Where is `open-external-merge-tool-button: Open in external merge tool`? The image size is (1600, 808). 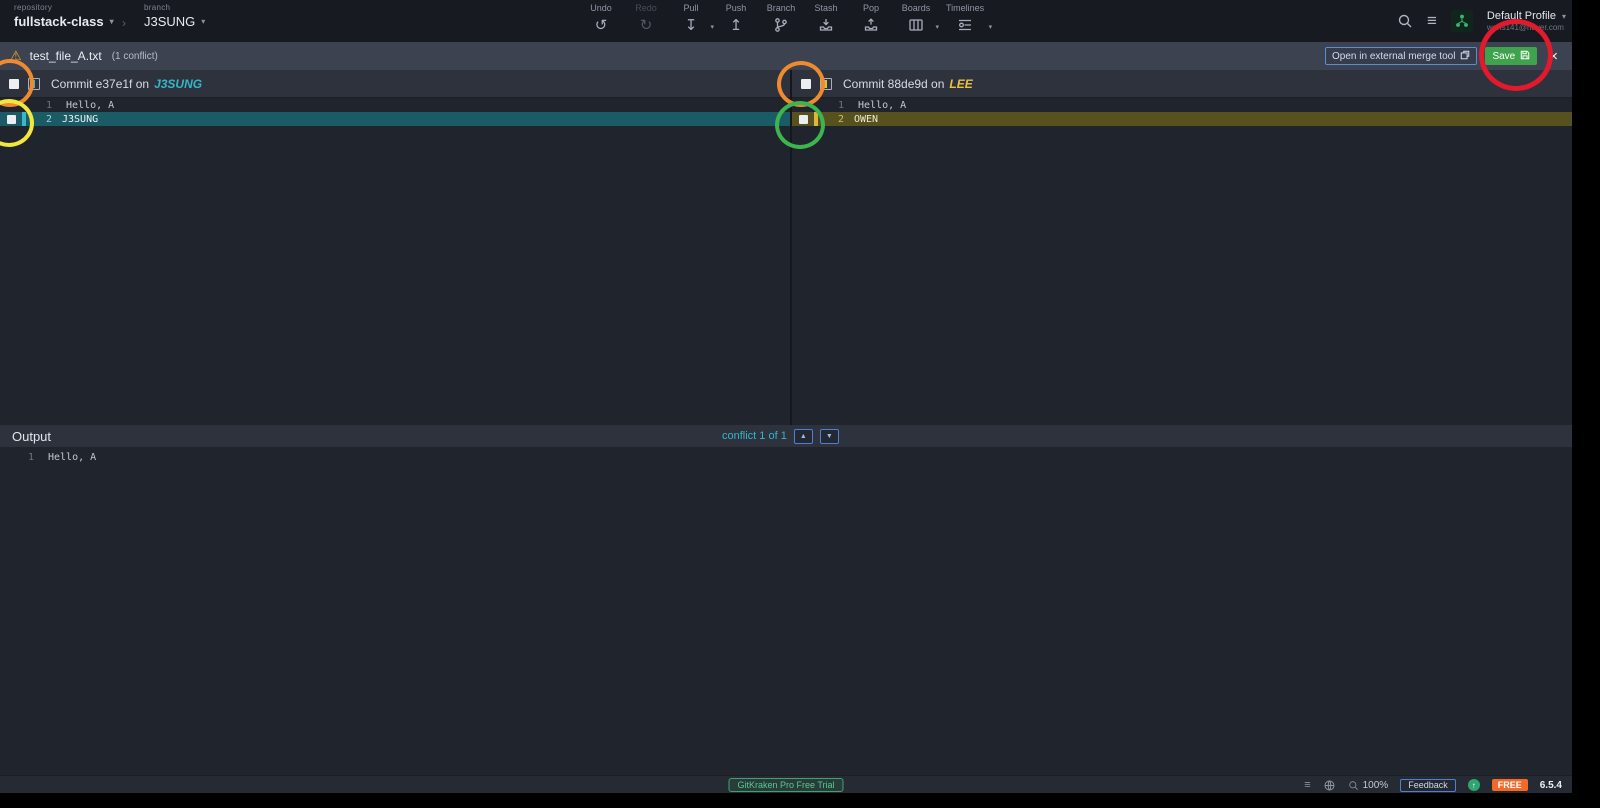 open-external-merge-tool-button: Open in external merge tool is located at coordinates (1401, 56).